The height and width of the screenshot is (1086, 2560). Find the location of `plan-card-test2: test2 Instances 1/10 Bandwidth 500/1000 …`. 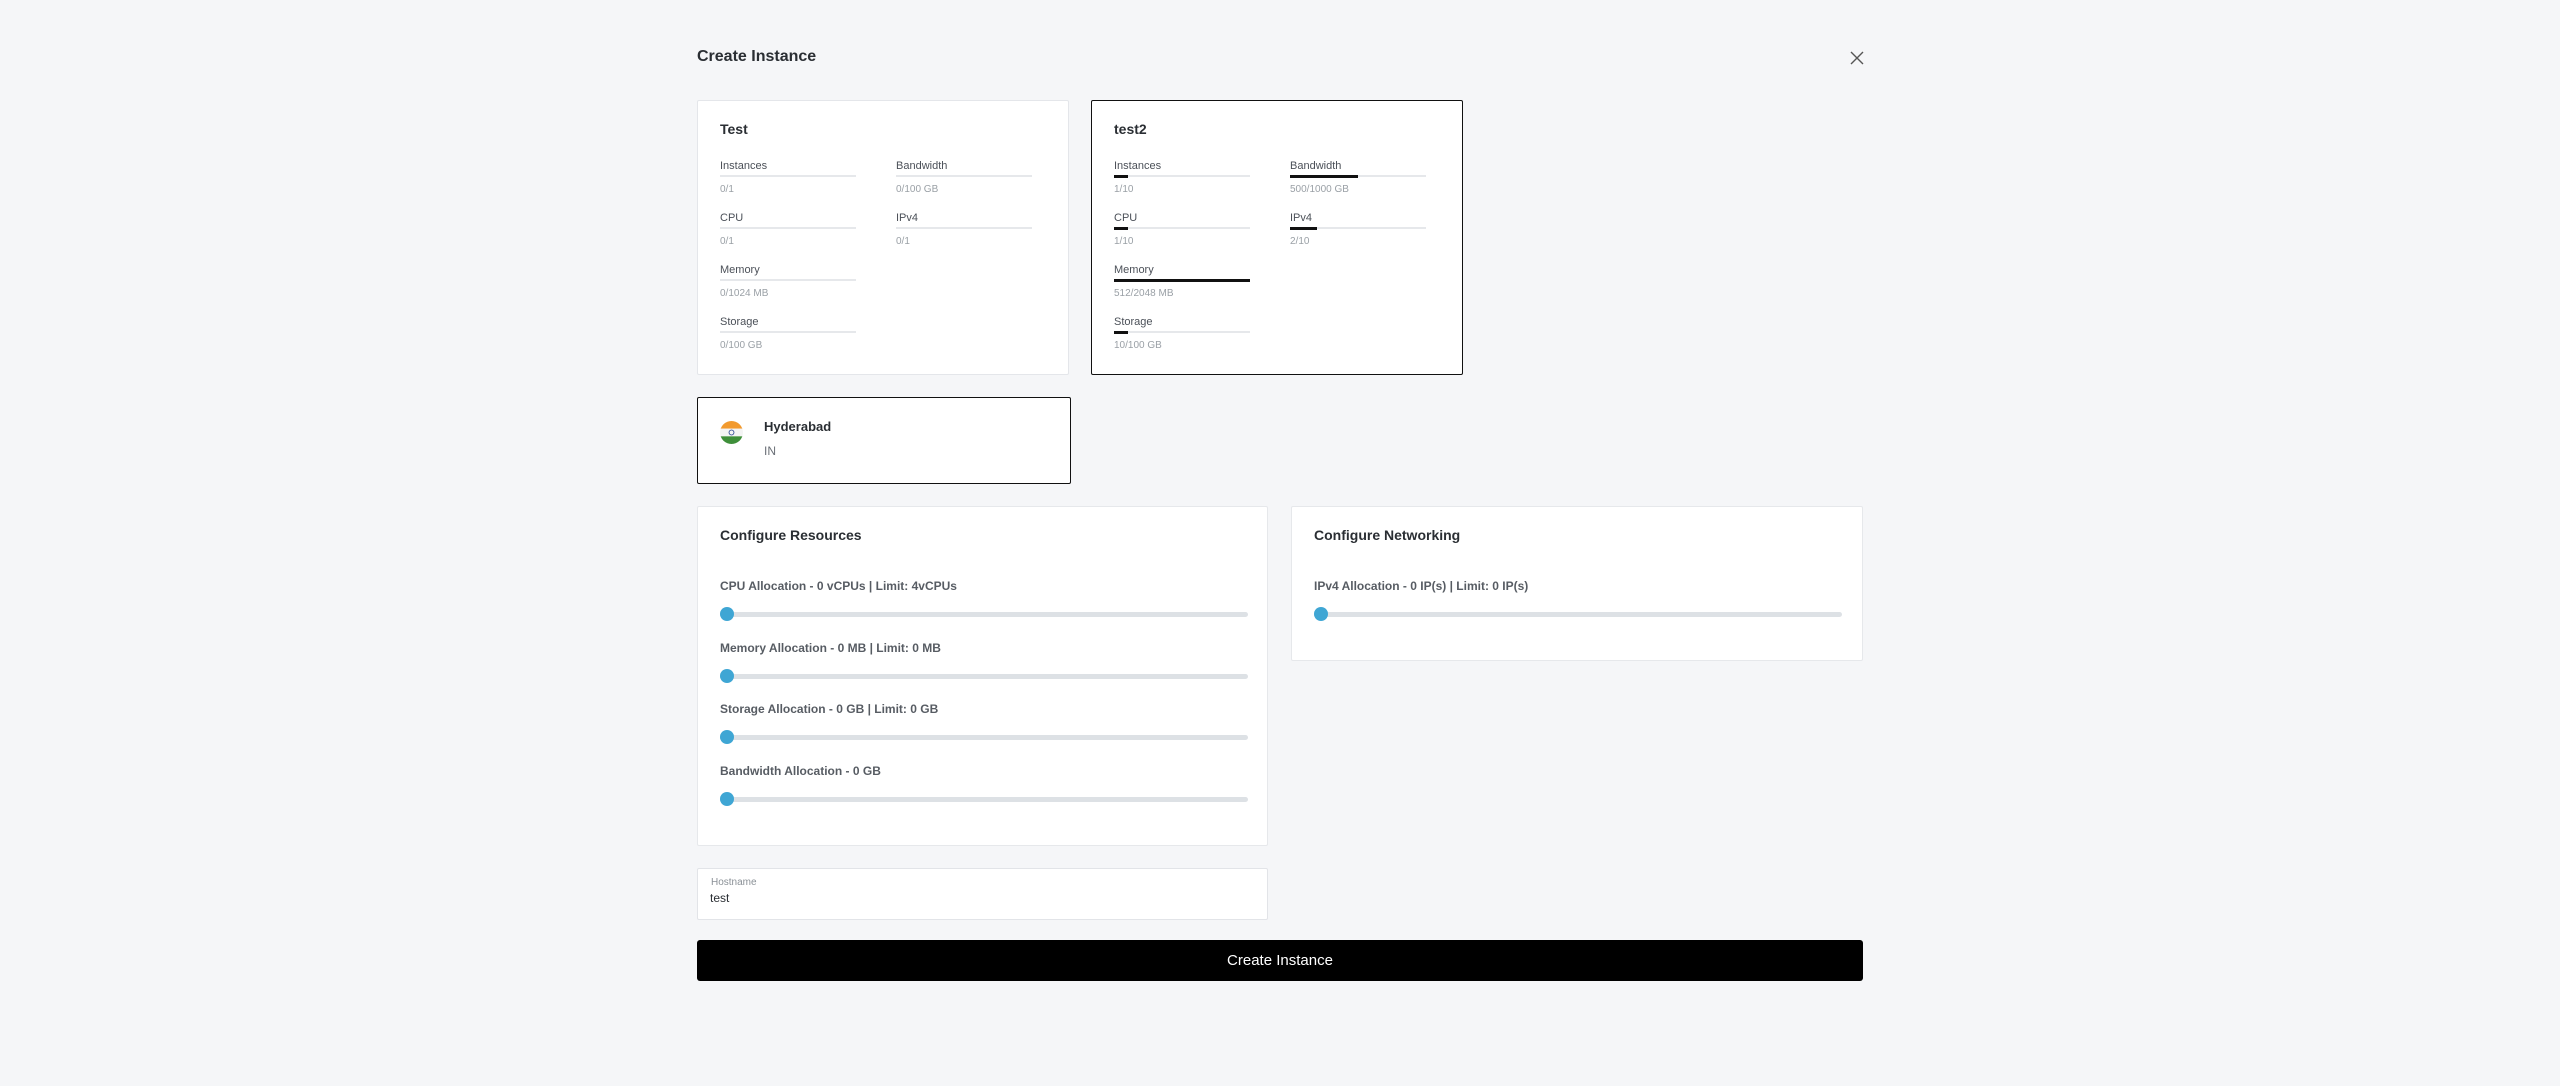

plan-card-test2: test2 Instances 1/10 Bandwidth 500/1000 … is located at coordinates (1277, 237).